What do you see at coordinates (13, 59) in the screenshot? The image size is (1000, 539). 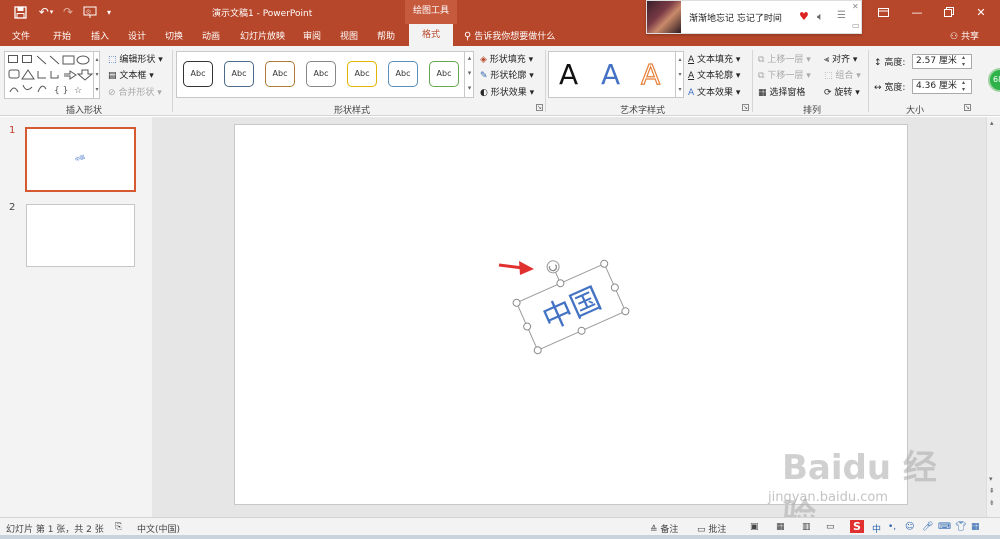 I see `textbox-shape-icon` at bounding box center [13, 59].